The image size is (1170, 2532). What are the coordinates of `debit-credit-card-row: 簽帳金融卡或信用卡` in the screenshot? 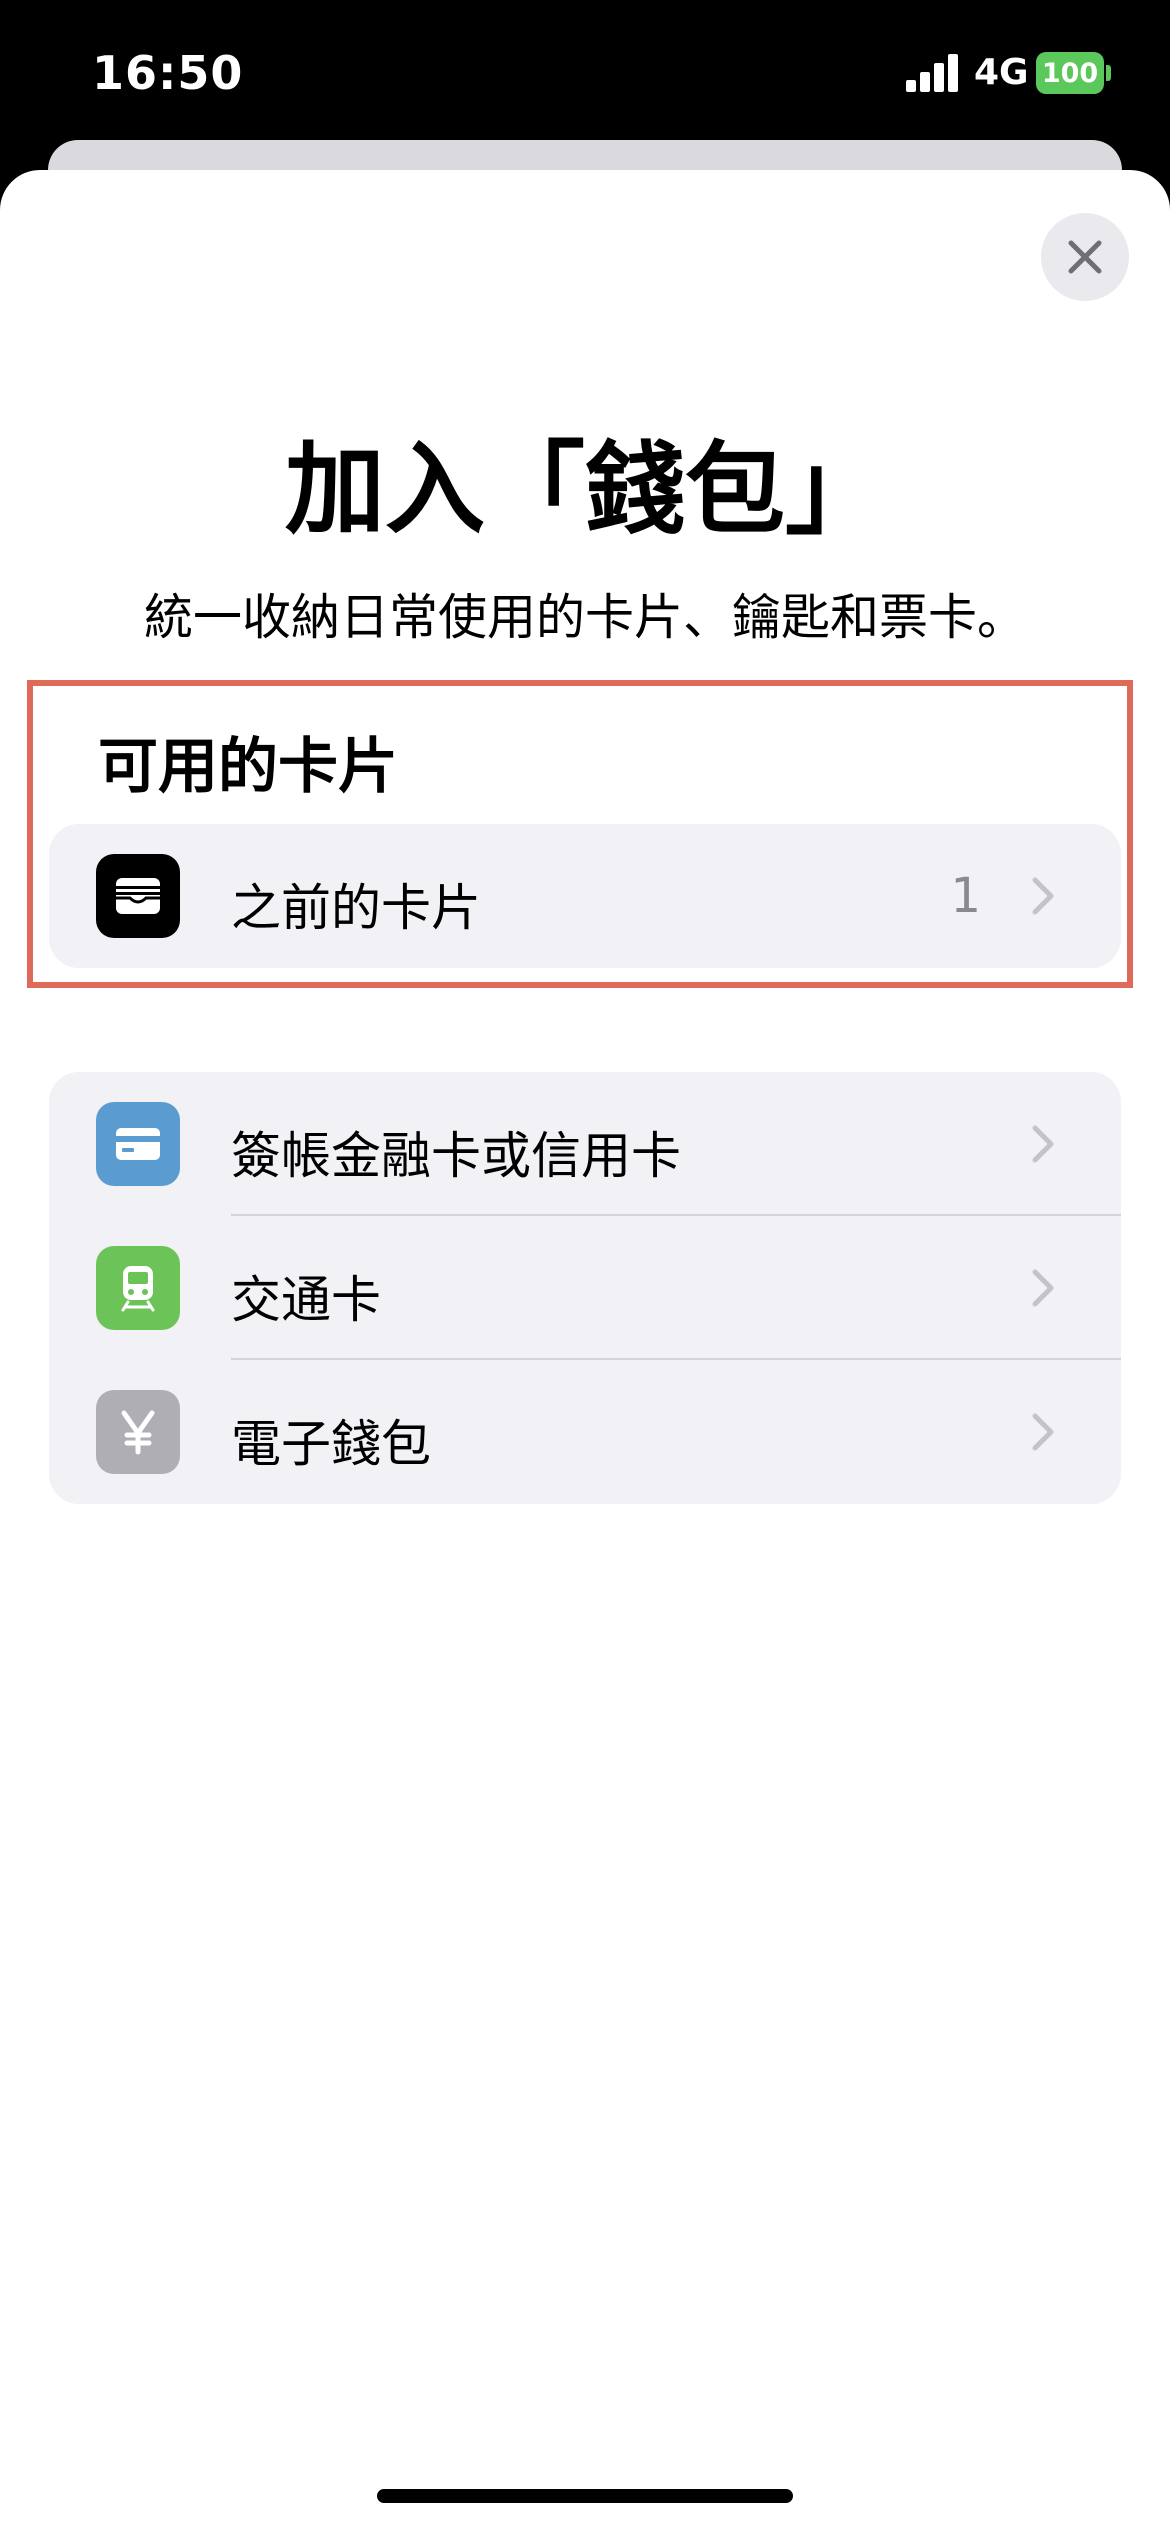 It's located at (585, 1144).